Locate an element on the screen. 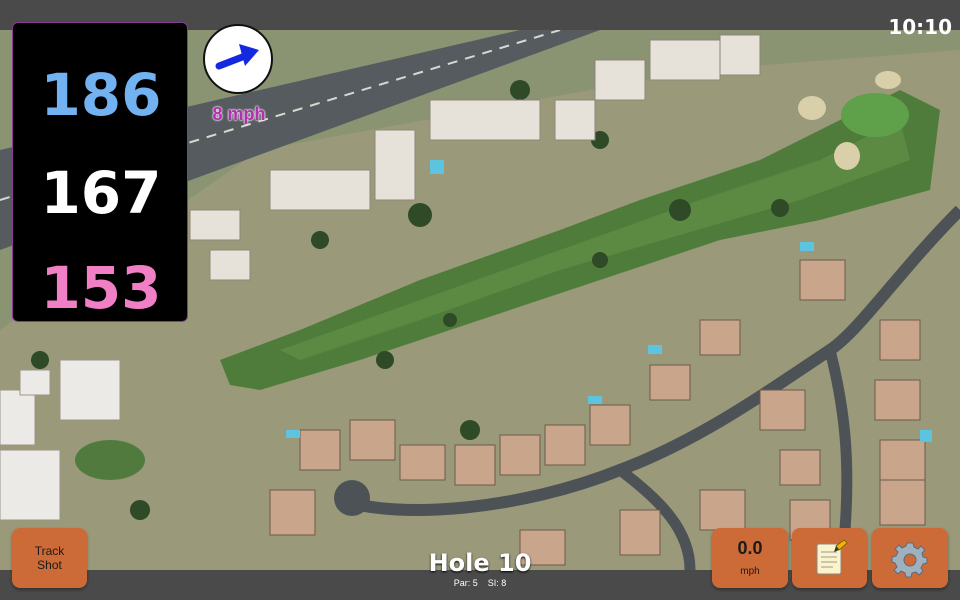  notepad-icon is located at coordinates (832, 557).